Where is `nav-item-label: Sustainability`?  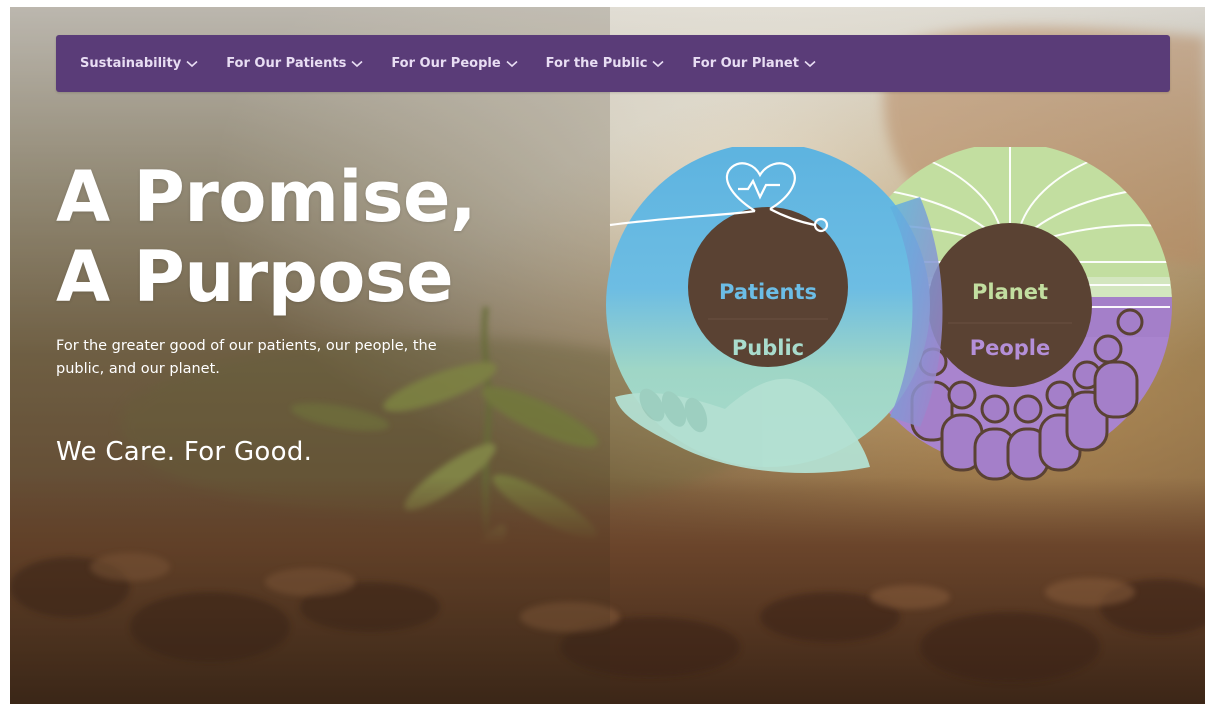 nav-item-label: Sustainability is located at coordinates (131, 63).